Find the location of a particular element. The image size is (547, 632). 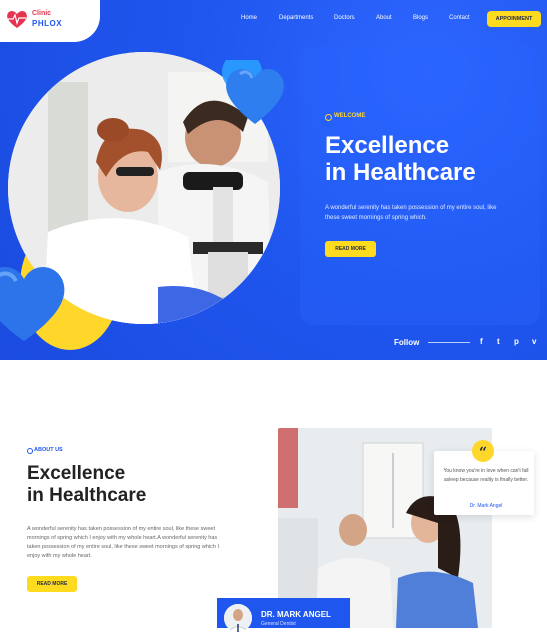

doctor-role: General Dentist is located at coordinates (278, 624).